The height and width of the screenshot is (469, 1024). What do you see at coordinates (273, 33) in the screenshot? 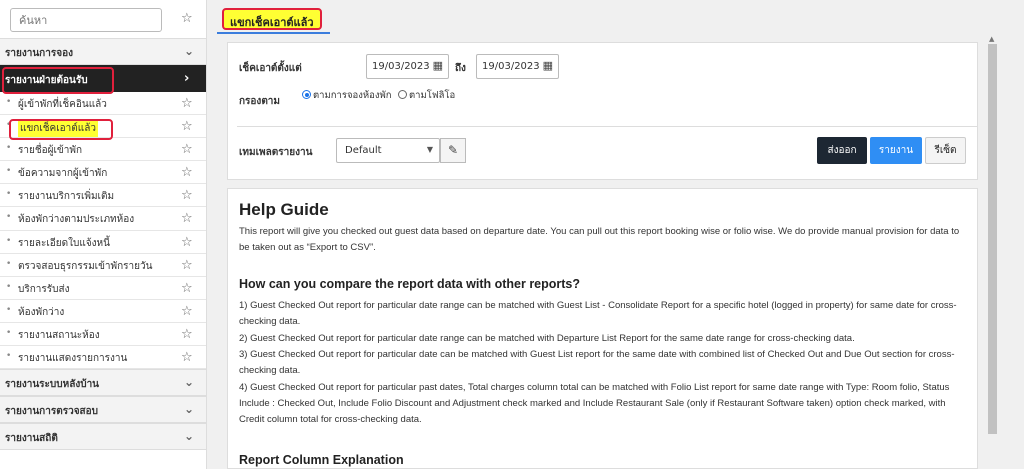
I see `tab-underline` at bounding box center [273, 33].